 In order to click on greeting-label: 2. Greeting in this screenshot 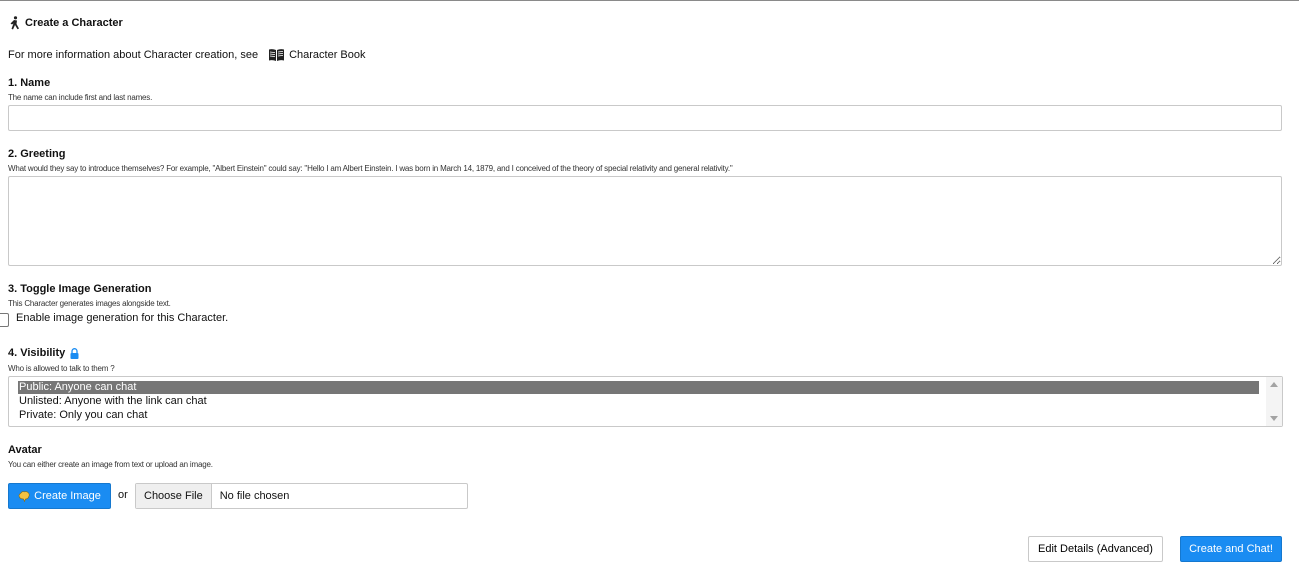, I will do `click(37, 154)`.